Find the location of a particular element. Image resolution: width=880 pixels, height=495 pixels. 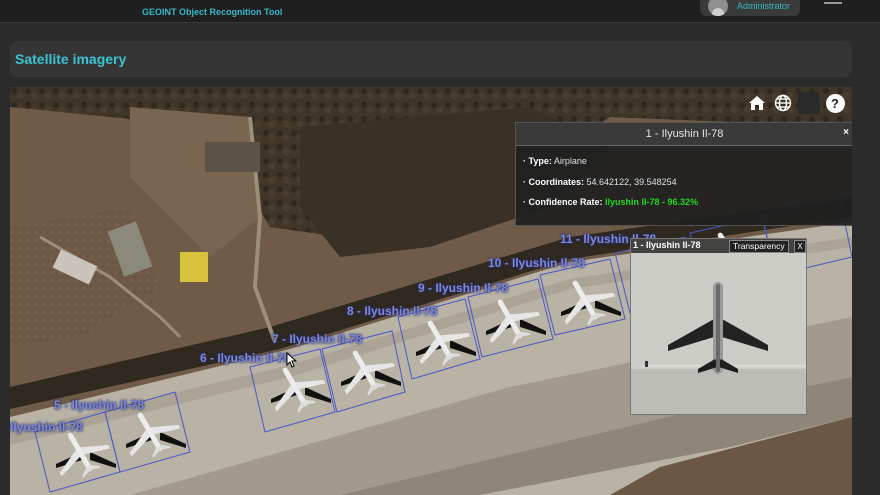

popup-title: 1 - Ilyushin Il-78 is located at coordinates (684, 134).